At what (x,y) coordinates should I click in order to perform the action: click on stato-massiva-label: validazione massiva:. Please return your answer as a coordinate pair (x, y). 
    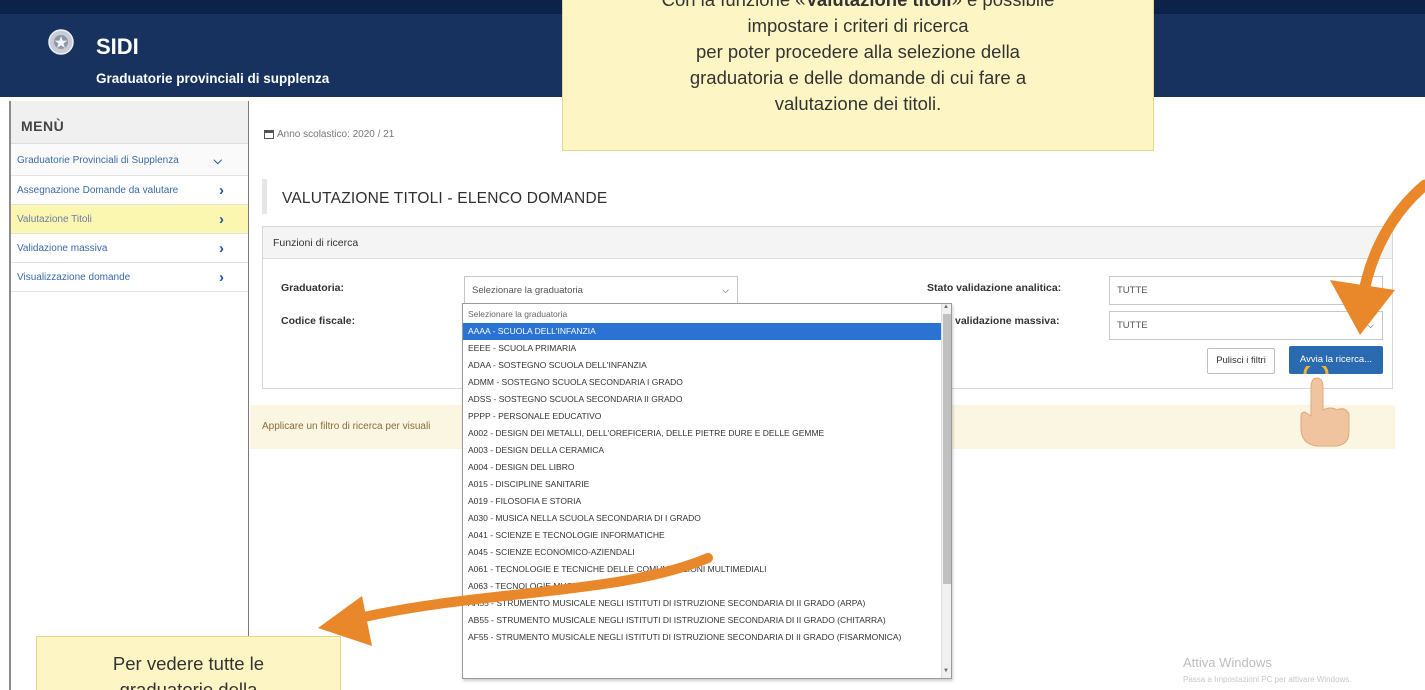
    Looking at the image, I should click on (1007, 321).